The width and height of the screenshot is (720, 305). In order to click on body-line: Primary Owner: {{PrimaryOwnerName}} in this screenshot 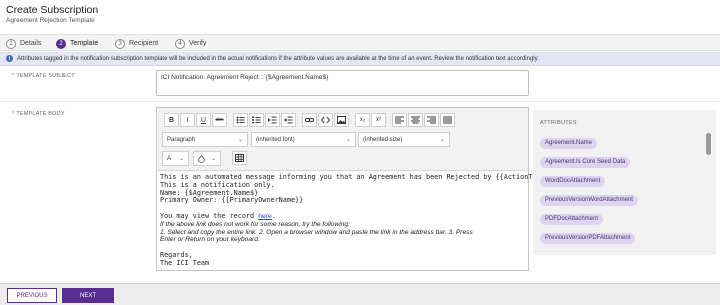, I will do `click(232, 200)`.